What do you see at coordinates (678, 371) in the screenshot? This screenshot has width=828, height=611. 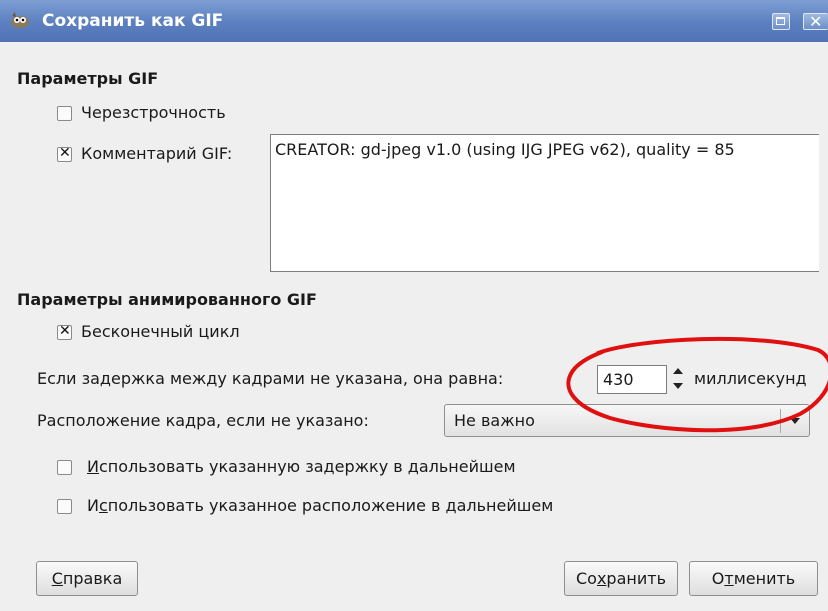 I see `increment-arrow-icon` at bounding box center [678, 371].